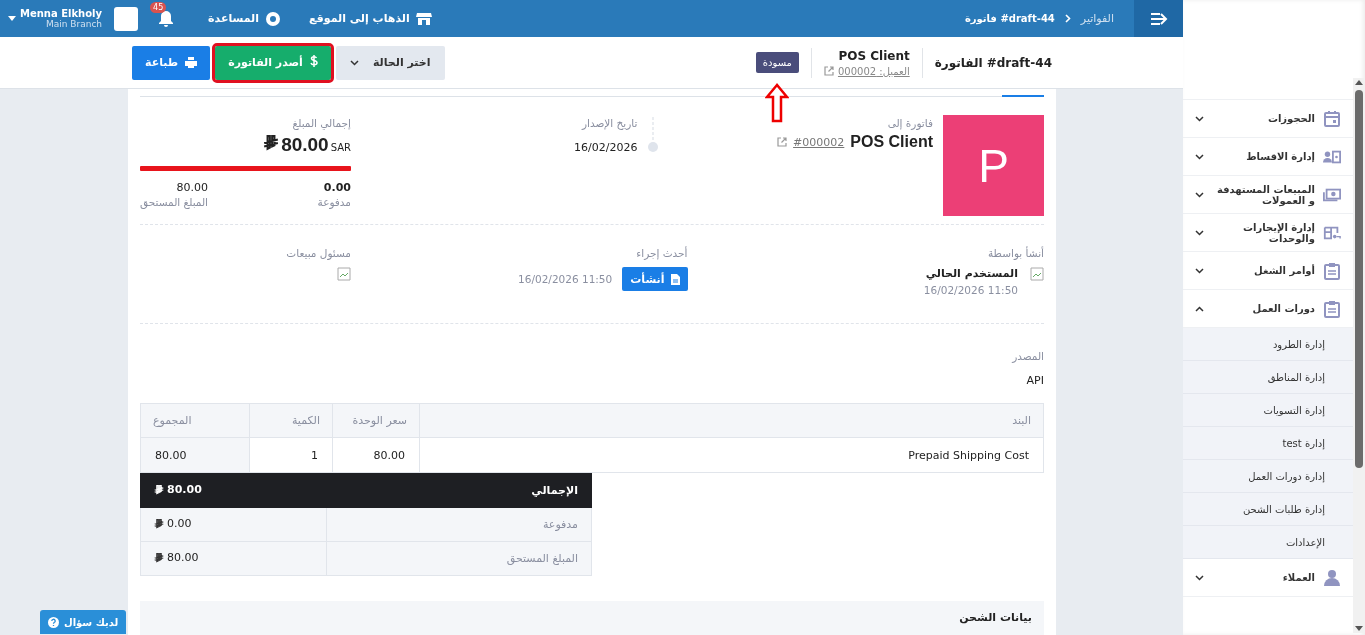  I want to click on client-link: العميل: 000002, so click(873, 71).